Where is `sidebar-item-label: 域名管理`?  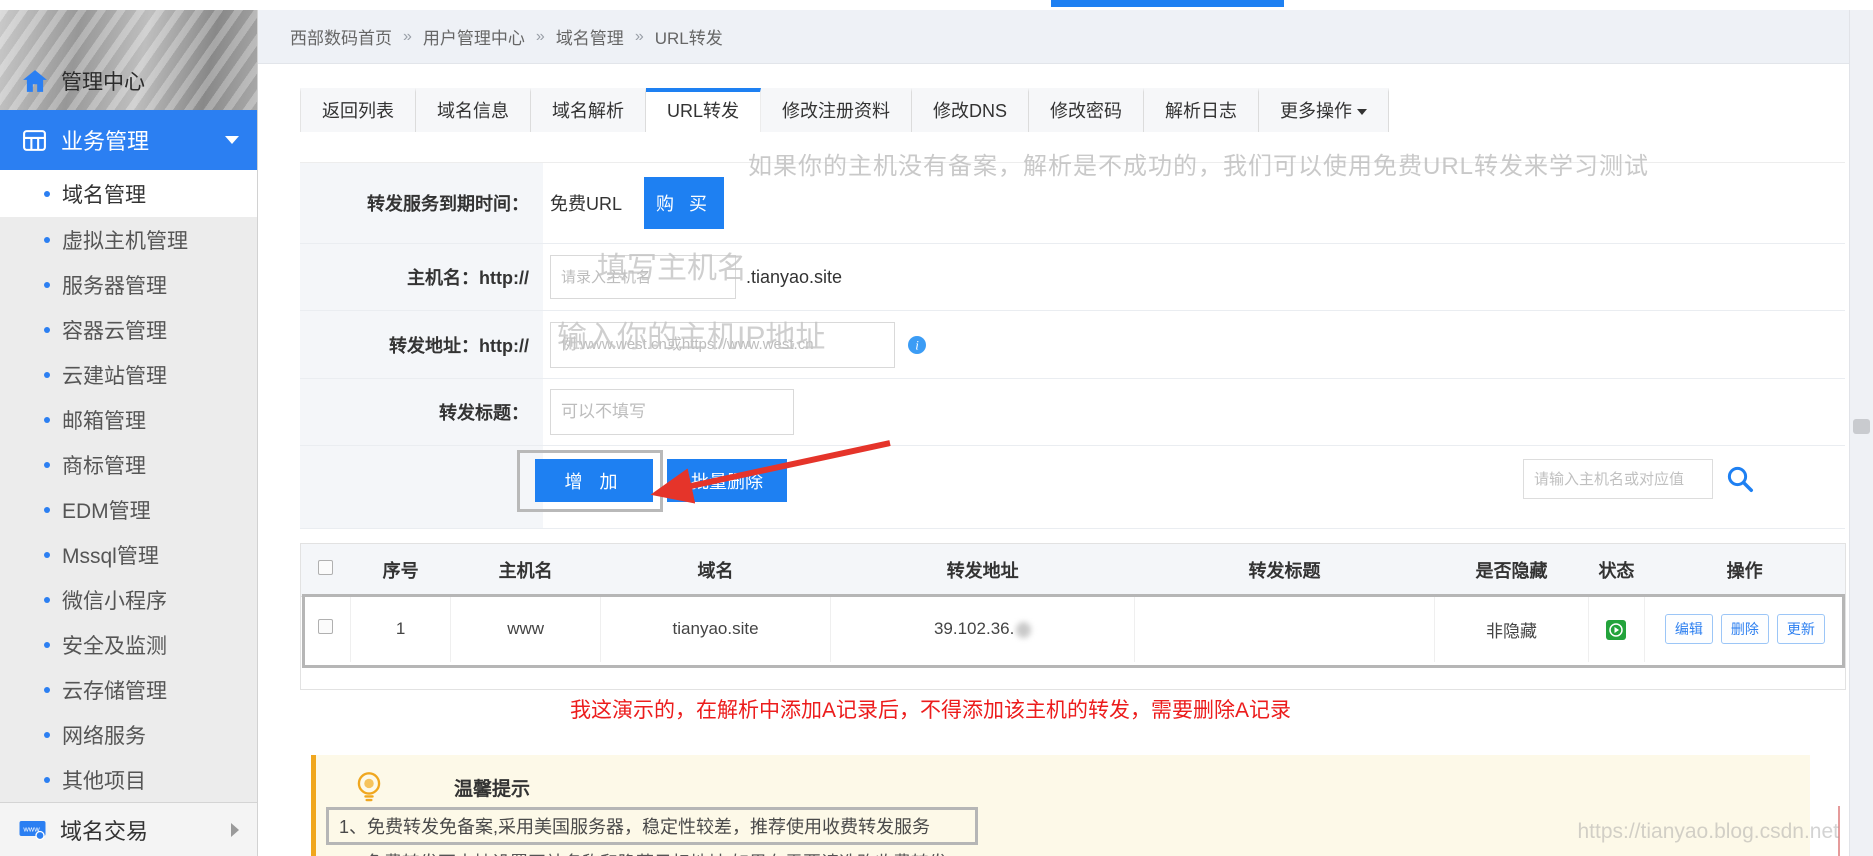
sidebar-item-label: 域名管理 is located at coordinates (104, 195).